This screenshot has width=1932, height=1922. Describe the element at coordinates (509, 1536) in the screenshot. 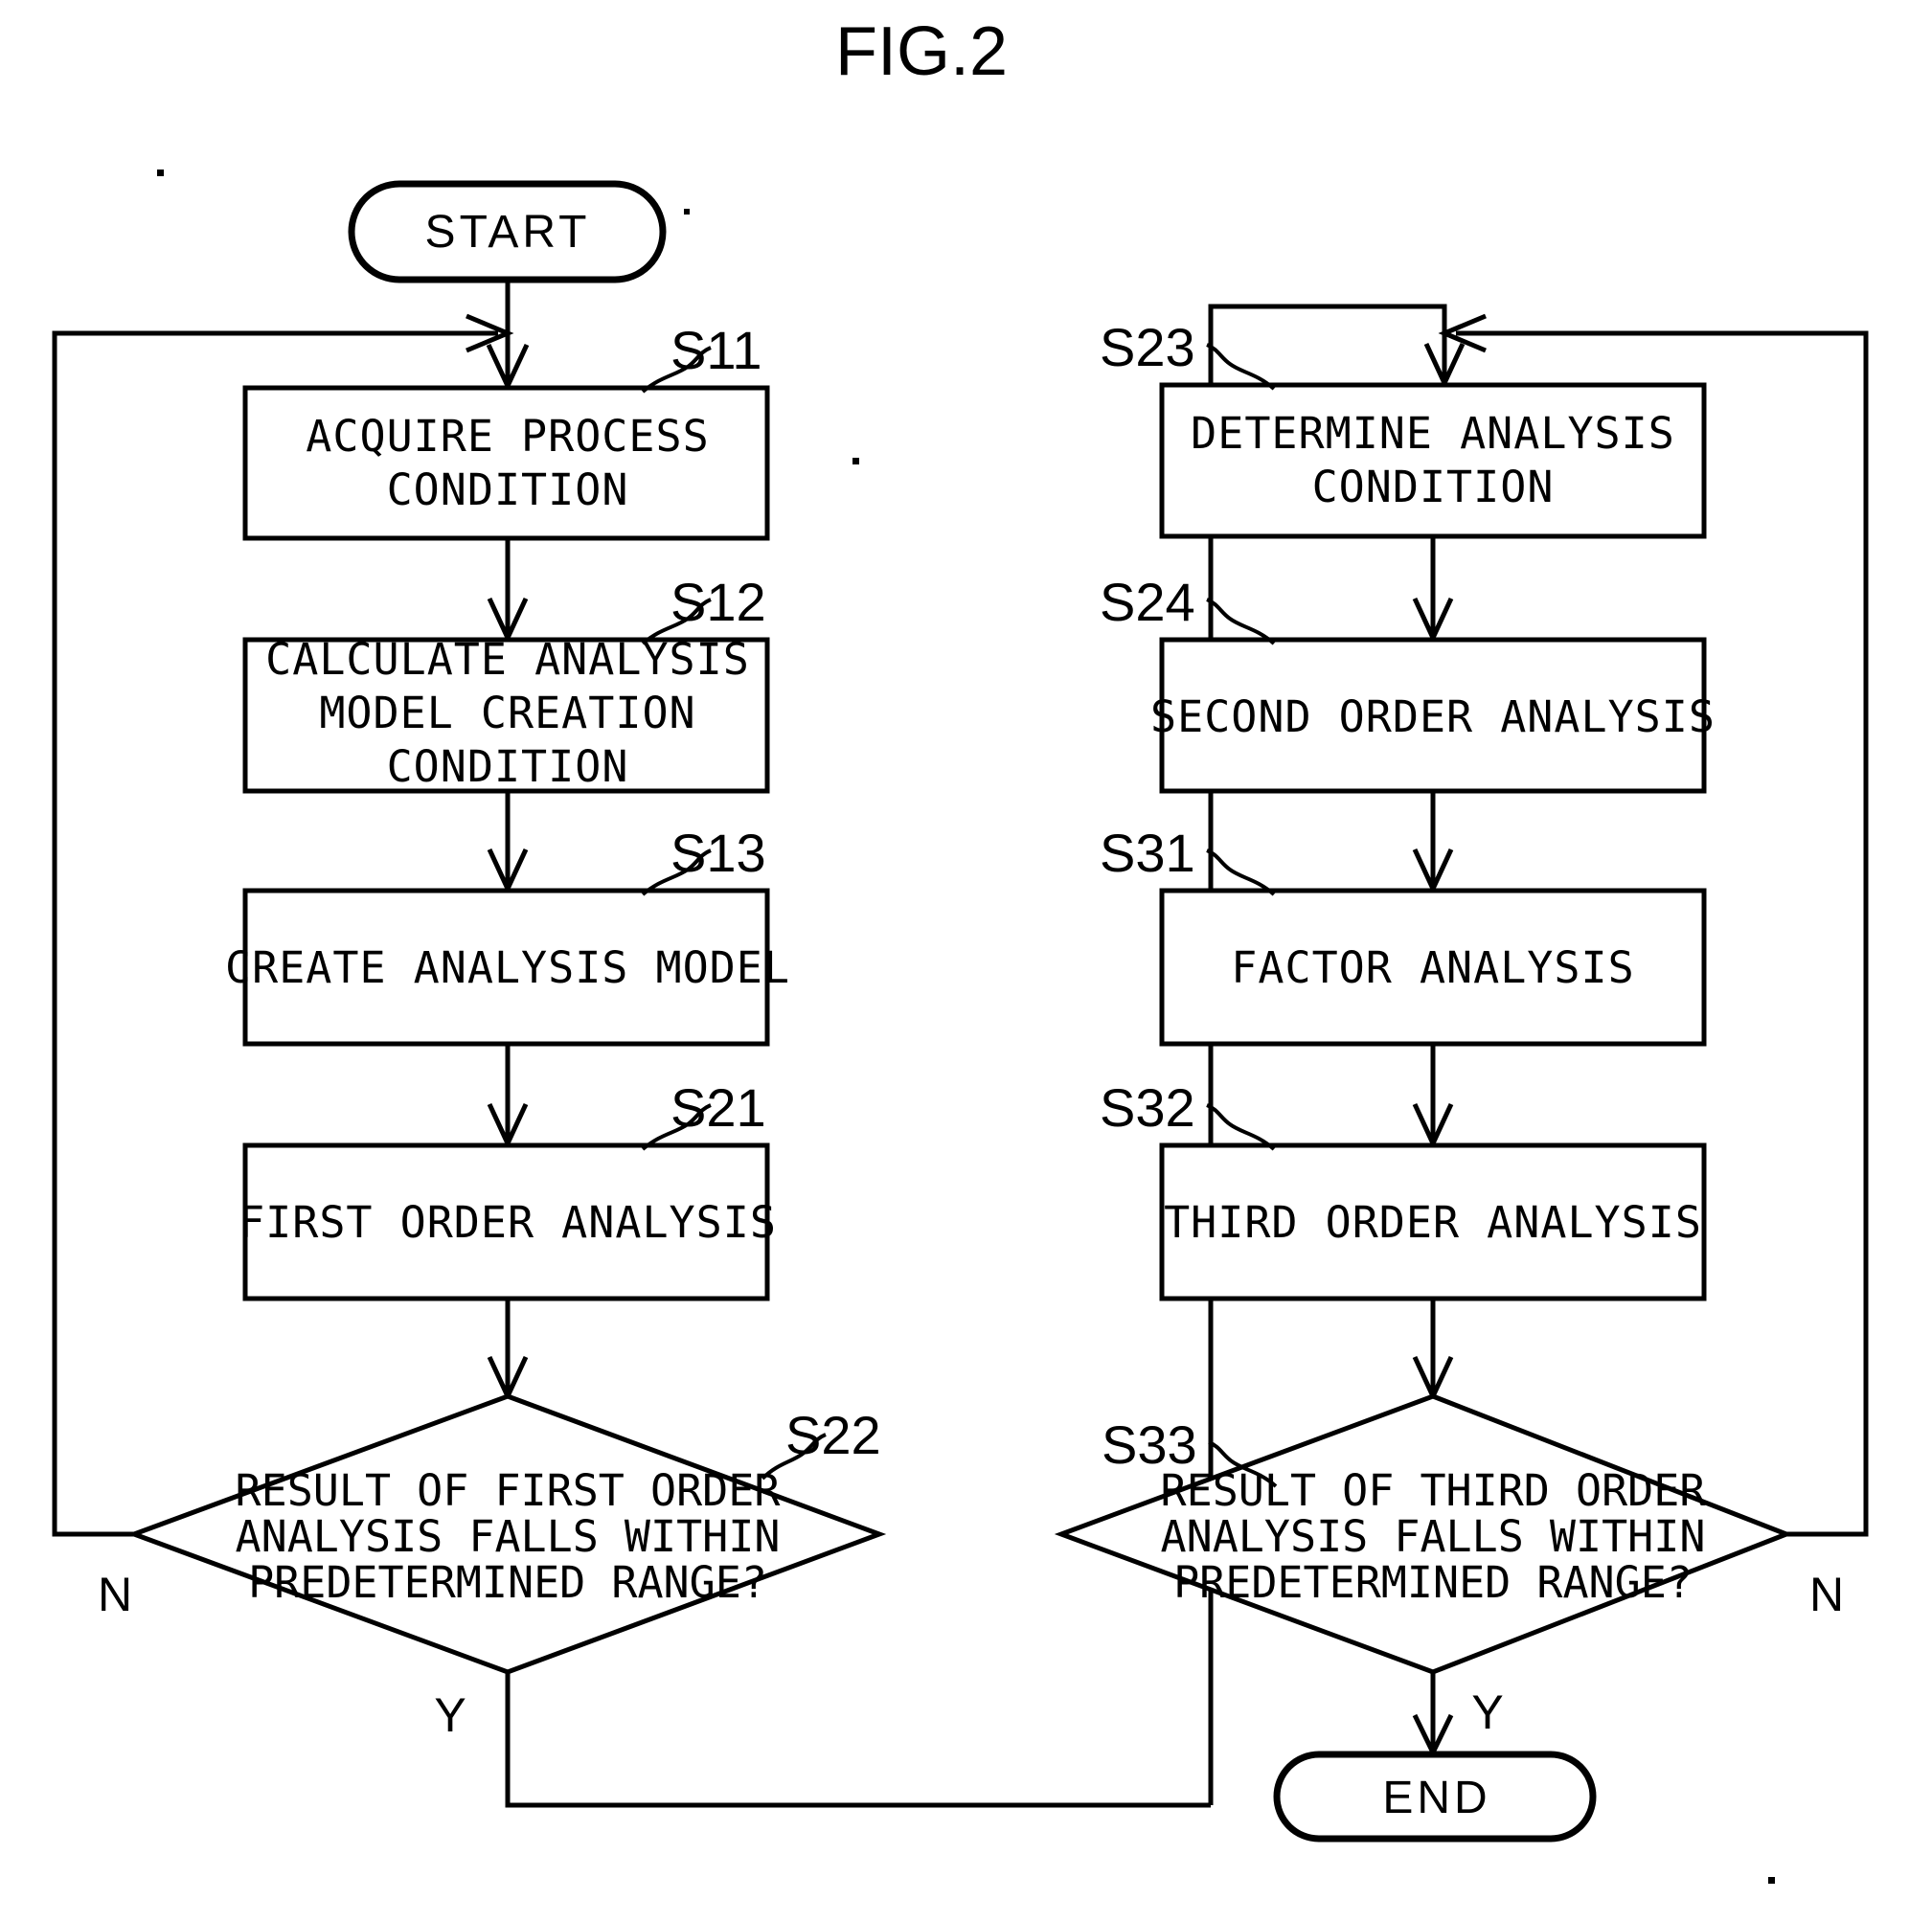

I see `decision-s22-line2: ANALYSIS FALLS WITHIN` at that location.